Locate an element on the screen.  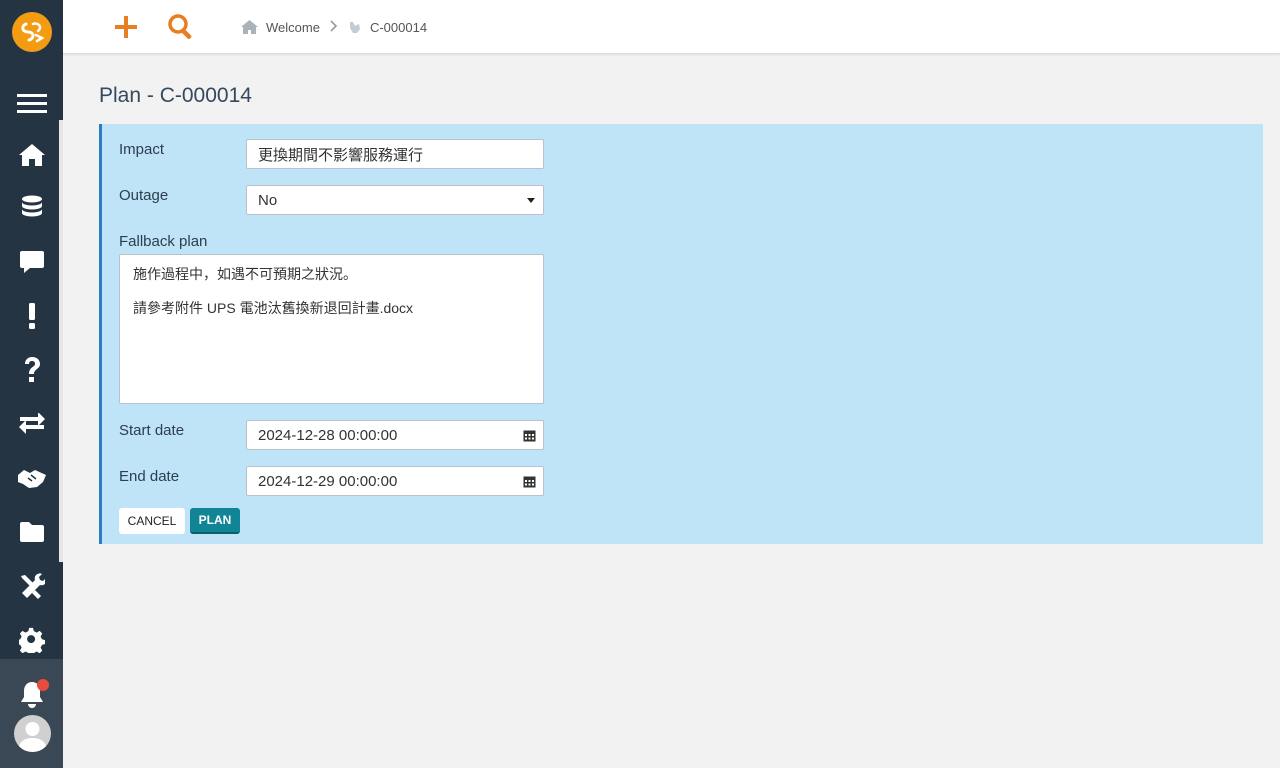
handshake-icon is located at coordinates (31, 478).